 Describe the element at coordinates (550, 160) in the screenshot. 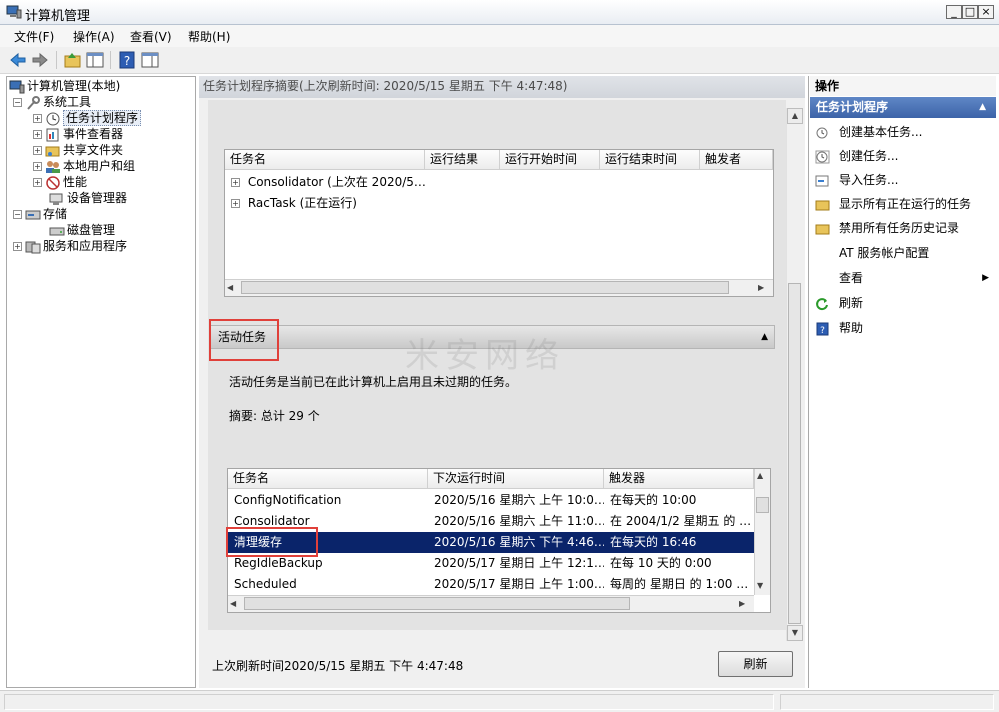

I see `column-header-run-start: 运行开始时间` at that location.